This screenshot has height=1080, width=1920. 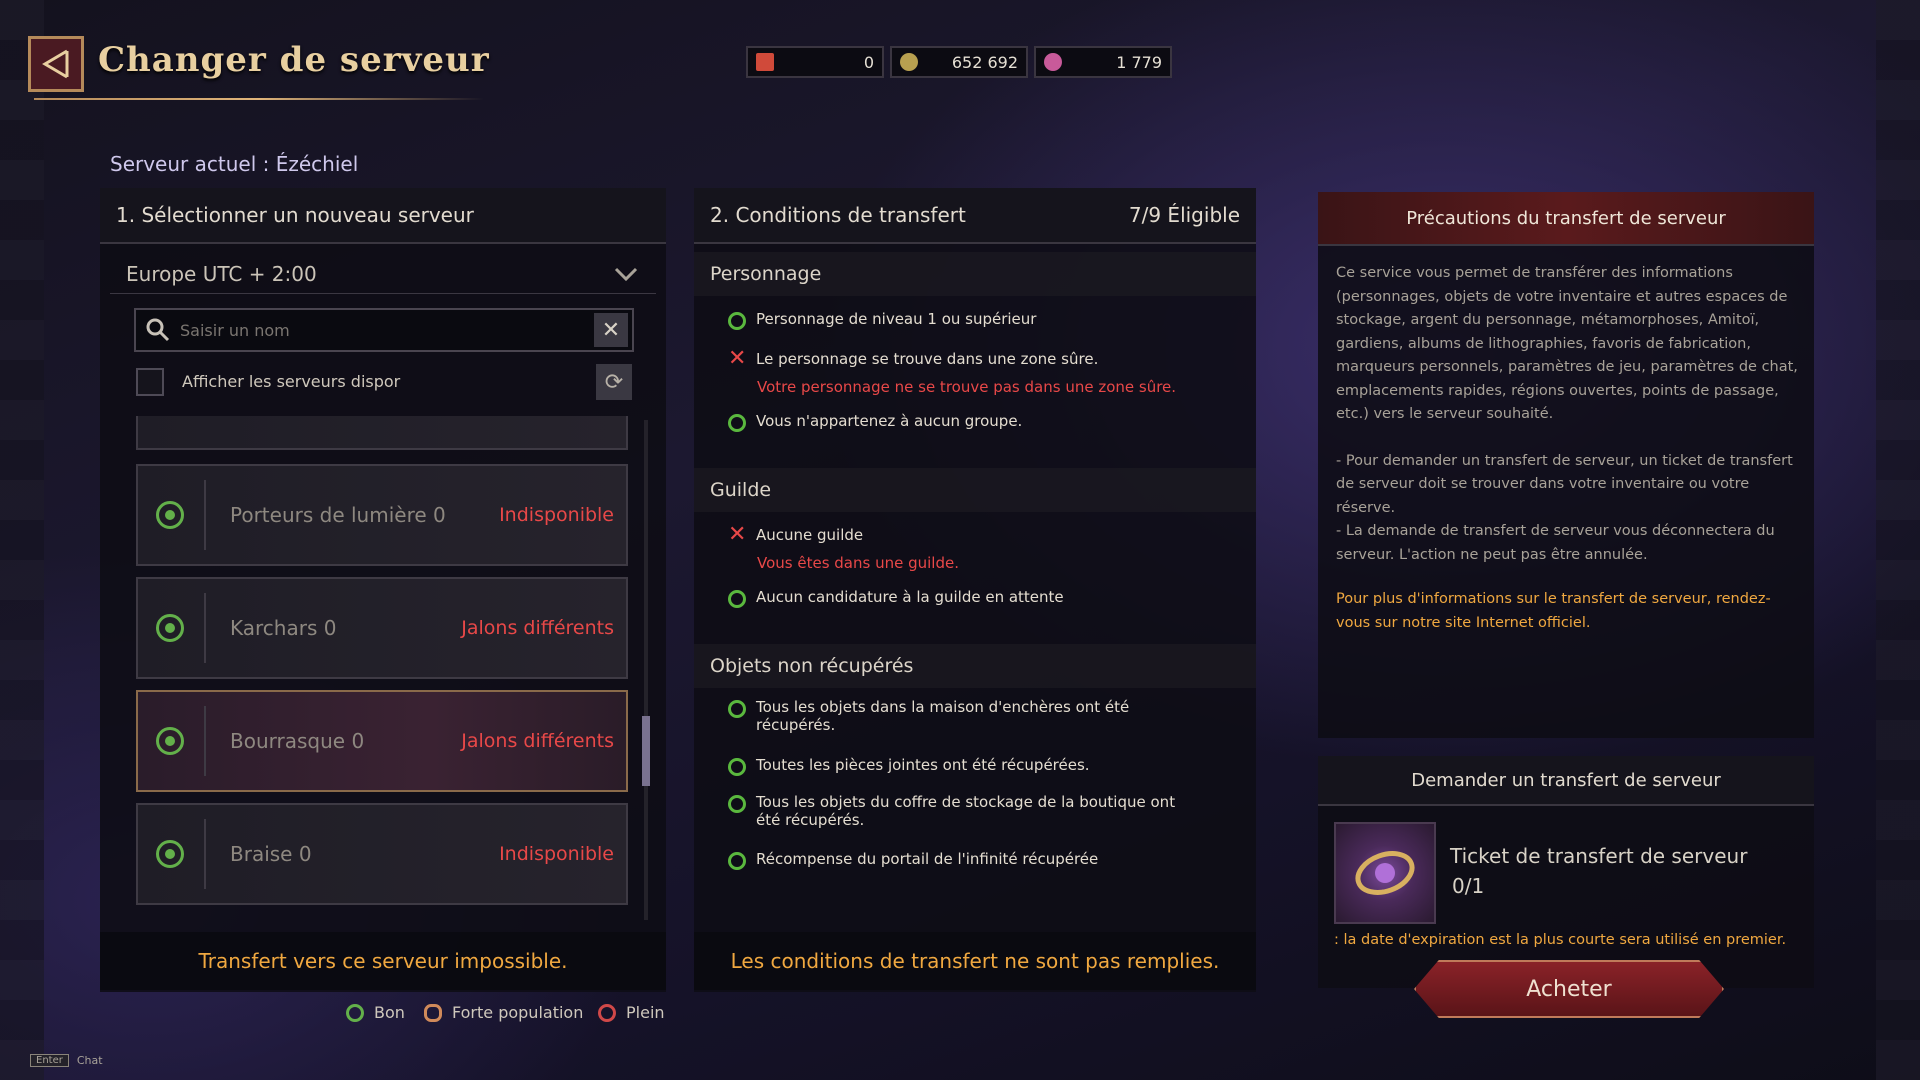 What do you see at coordinates (364, 854) in the screenshot?
I see `server-name: Braise 0` at bounding box center [364, 854].